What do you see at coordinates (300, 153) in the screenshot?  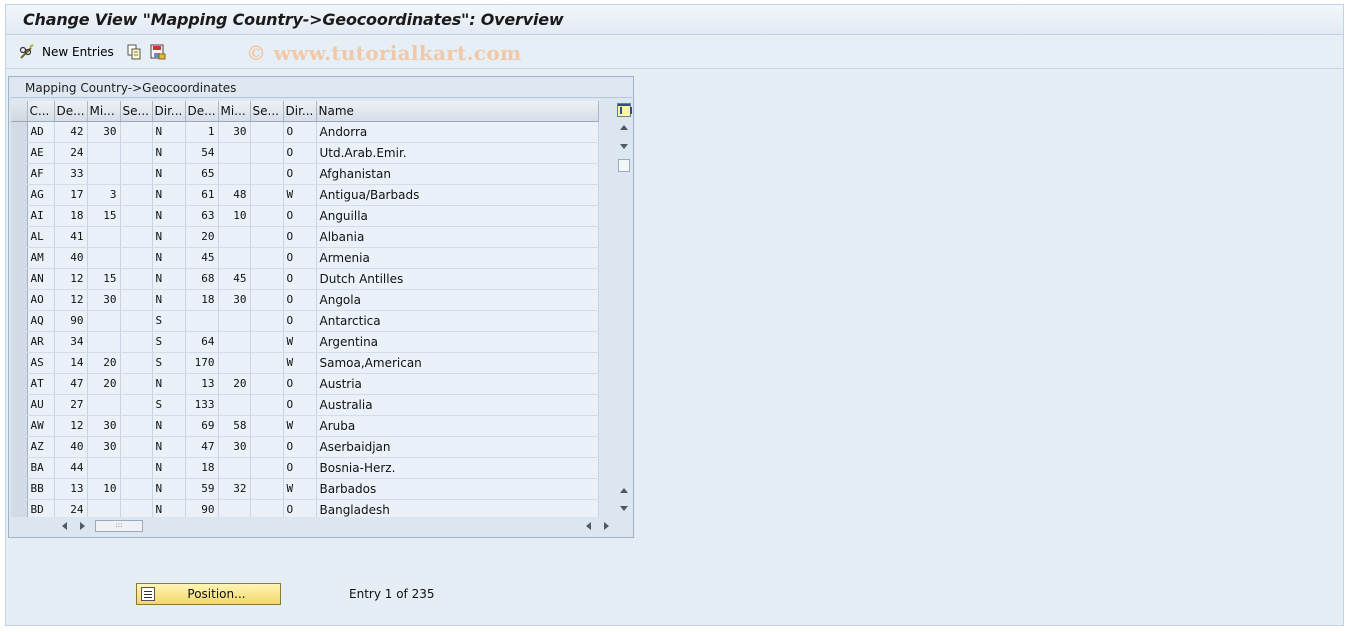 I see `table-cell: O` at bounding box center [300, 153].